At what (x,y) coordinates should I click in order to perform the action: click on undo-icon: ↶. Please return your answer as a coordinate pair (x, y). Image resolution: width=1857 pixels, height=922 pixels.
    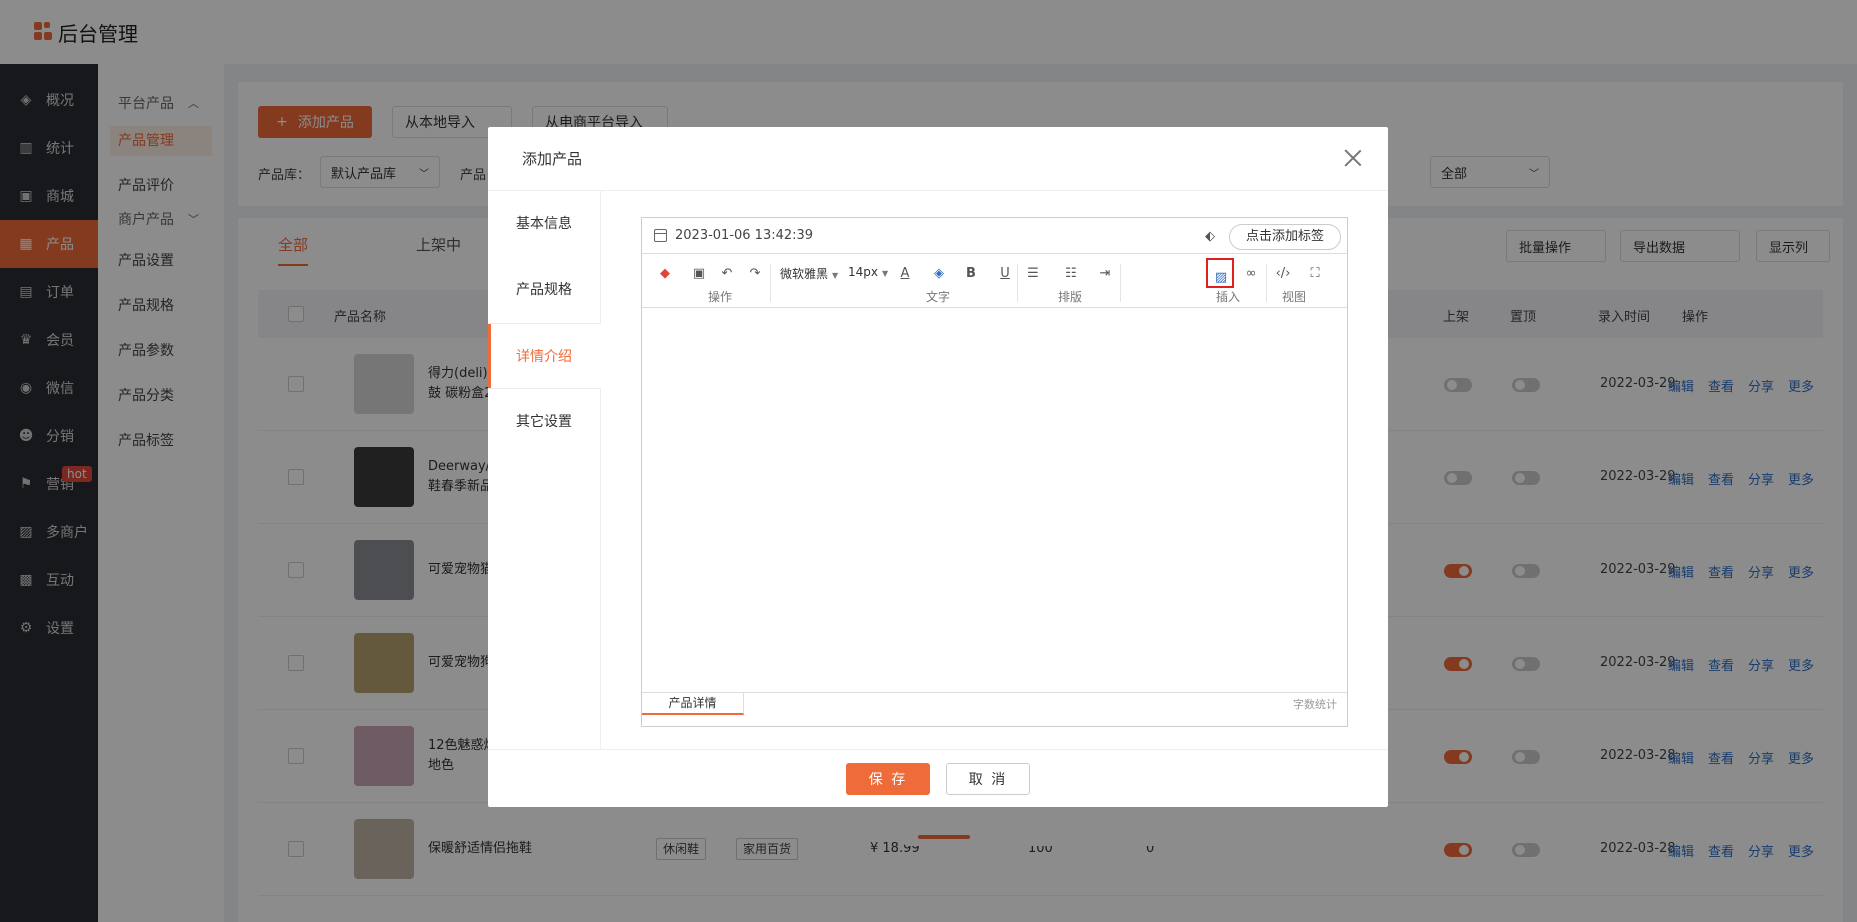
    Looking at the image, I should click on (727, 274).